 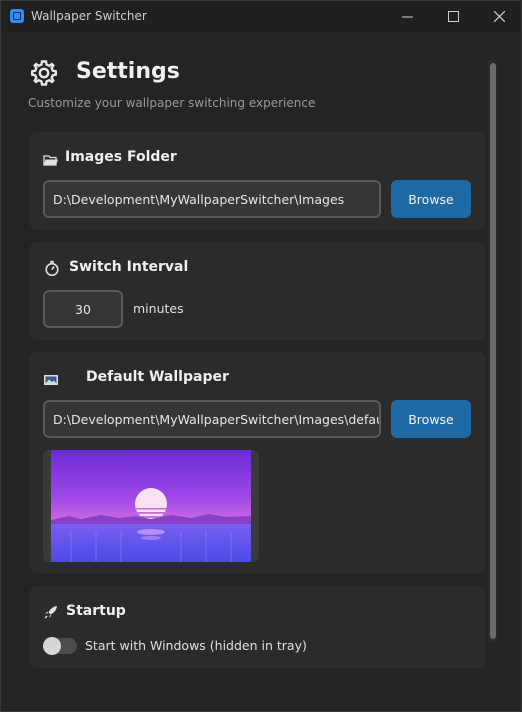 I want to click on startup-title: Startup, so click(x=96, y=611).